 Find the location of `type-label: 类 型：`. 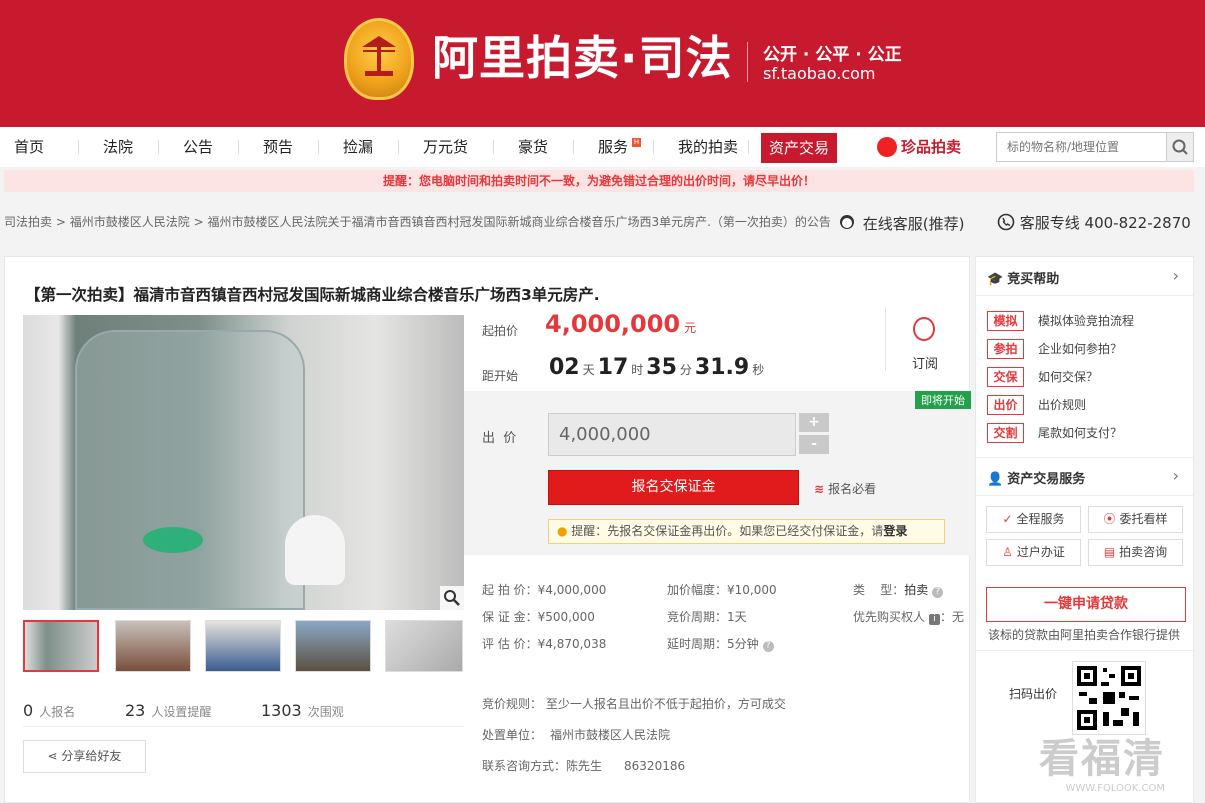

type-label: 类 型： is located at coordinates (879, 590).